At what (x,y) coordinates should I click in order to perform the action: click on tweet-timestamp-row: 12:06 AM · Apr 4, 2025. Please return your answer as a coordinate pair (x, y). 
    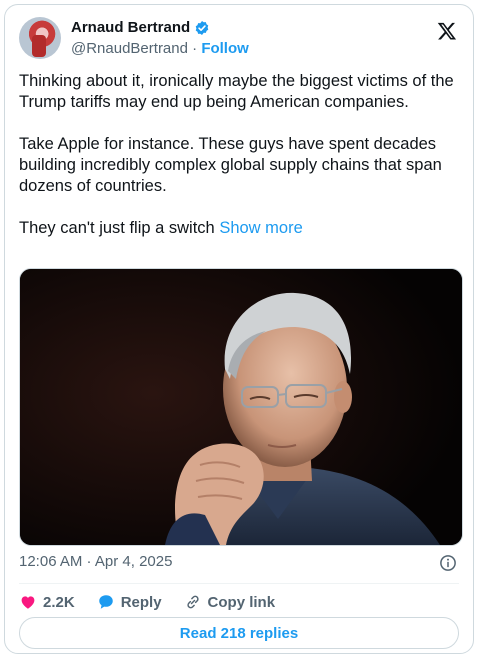
    Looking at the image, I should click on (239, 564).